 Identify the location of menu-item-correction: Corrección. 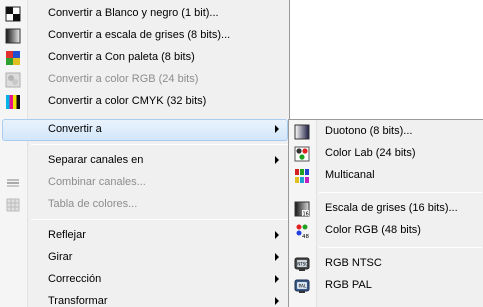
(145, 280).